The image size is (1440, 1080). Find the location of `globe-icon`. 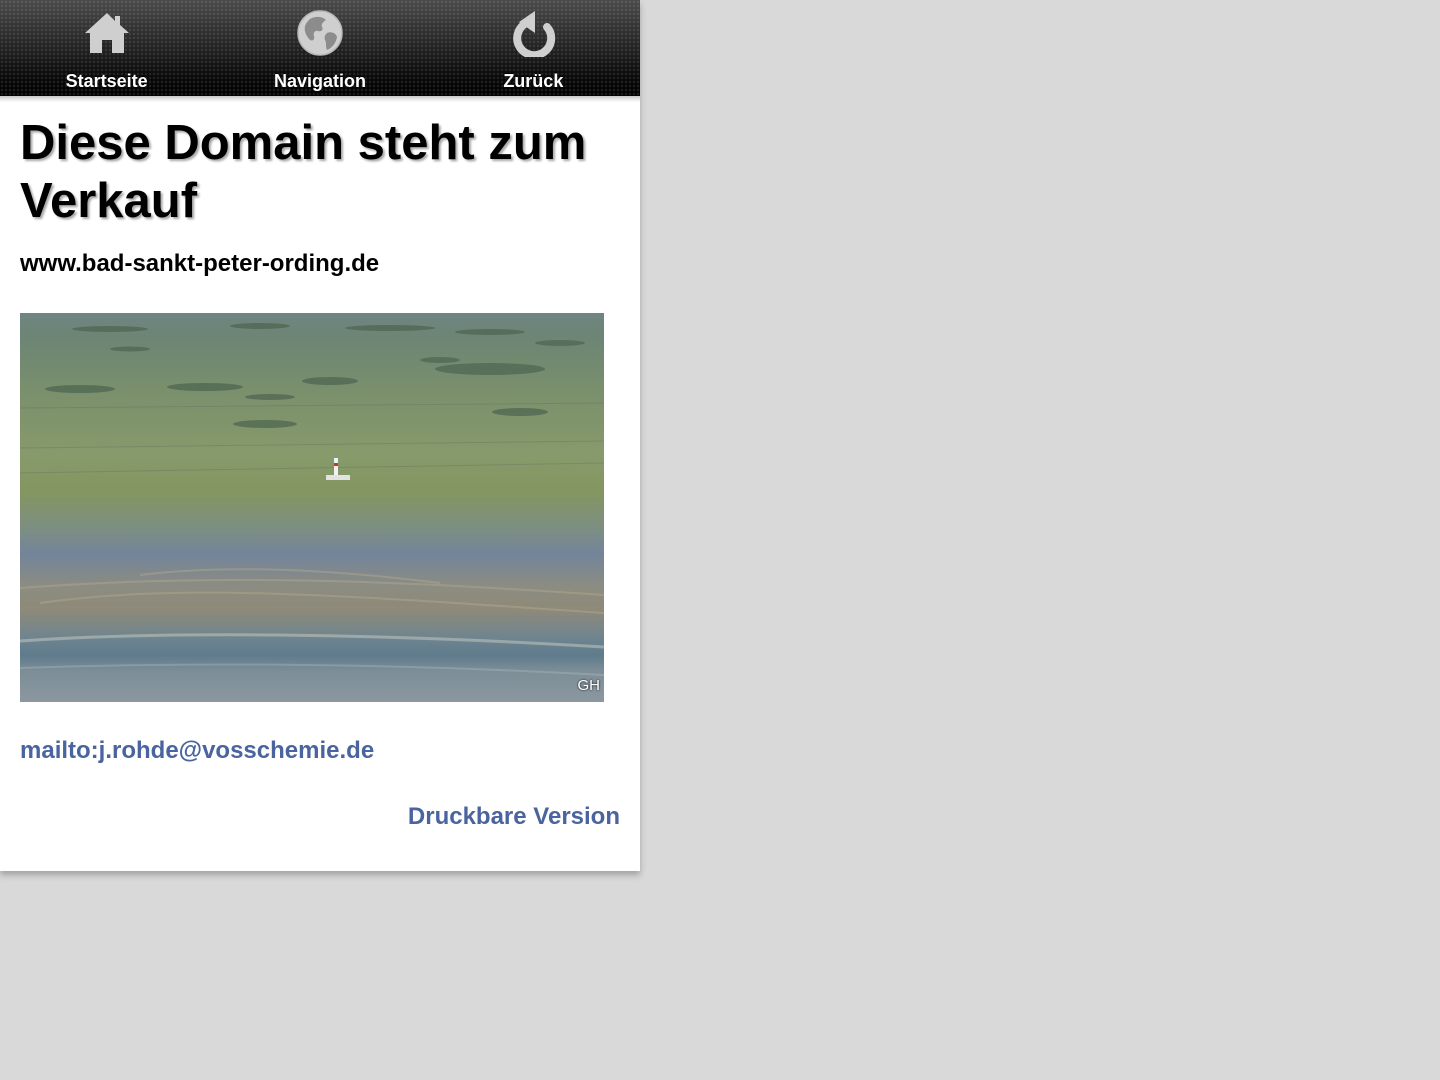

globe-icon is located at coordinates (320, 33).